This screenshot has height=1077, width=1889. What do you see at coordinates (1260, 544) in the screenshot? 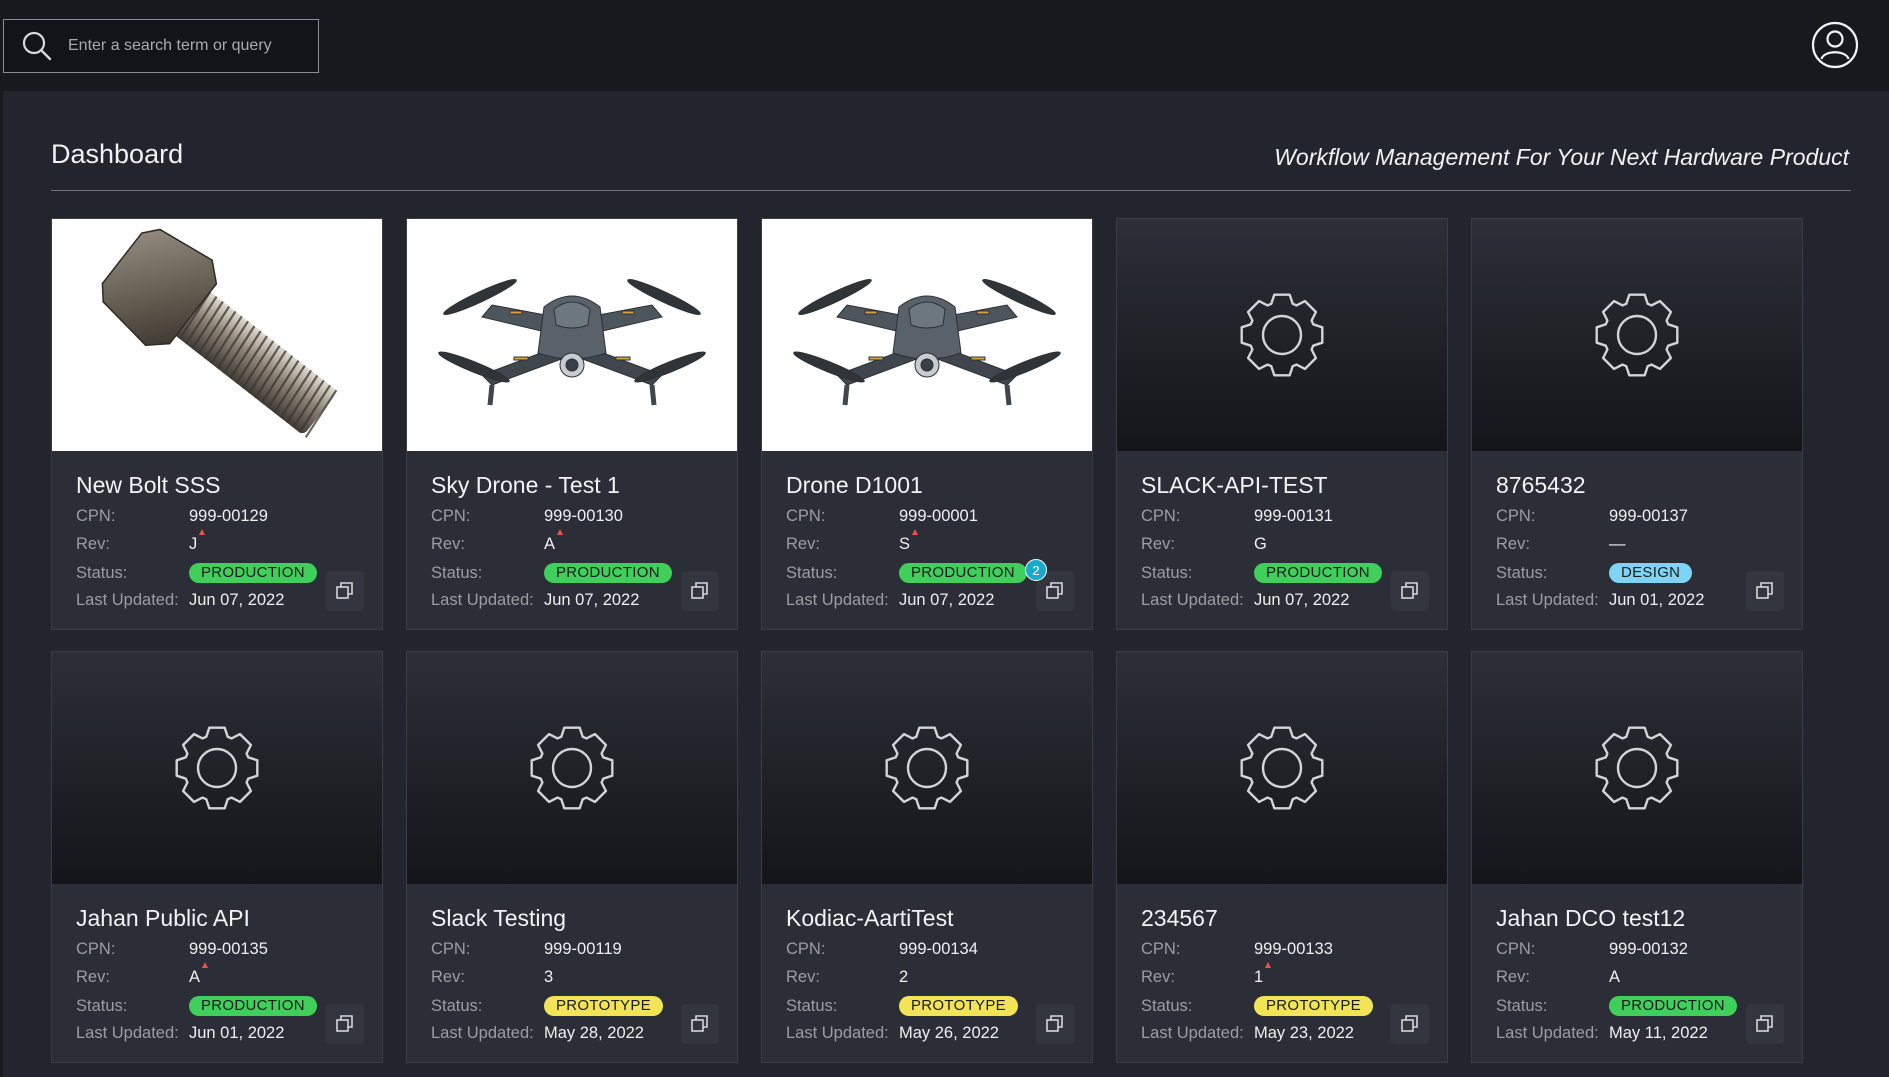
I see `rev-value: G` at bounding box center [1260, 544].